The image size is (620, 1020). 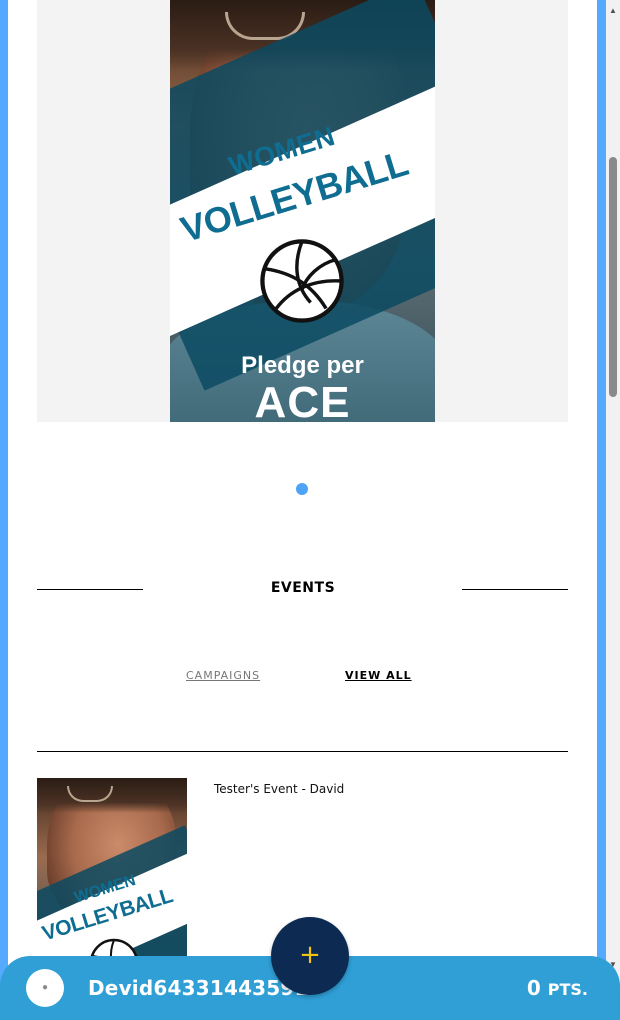 What do you see at coordinates (302, 489) in the screenshot?
I see `carousel-indicator-dot` at bounding box center [302, 489].